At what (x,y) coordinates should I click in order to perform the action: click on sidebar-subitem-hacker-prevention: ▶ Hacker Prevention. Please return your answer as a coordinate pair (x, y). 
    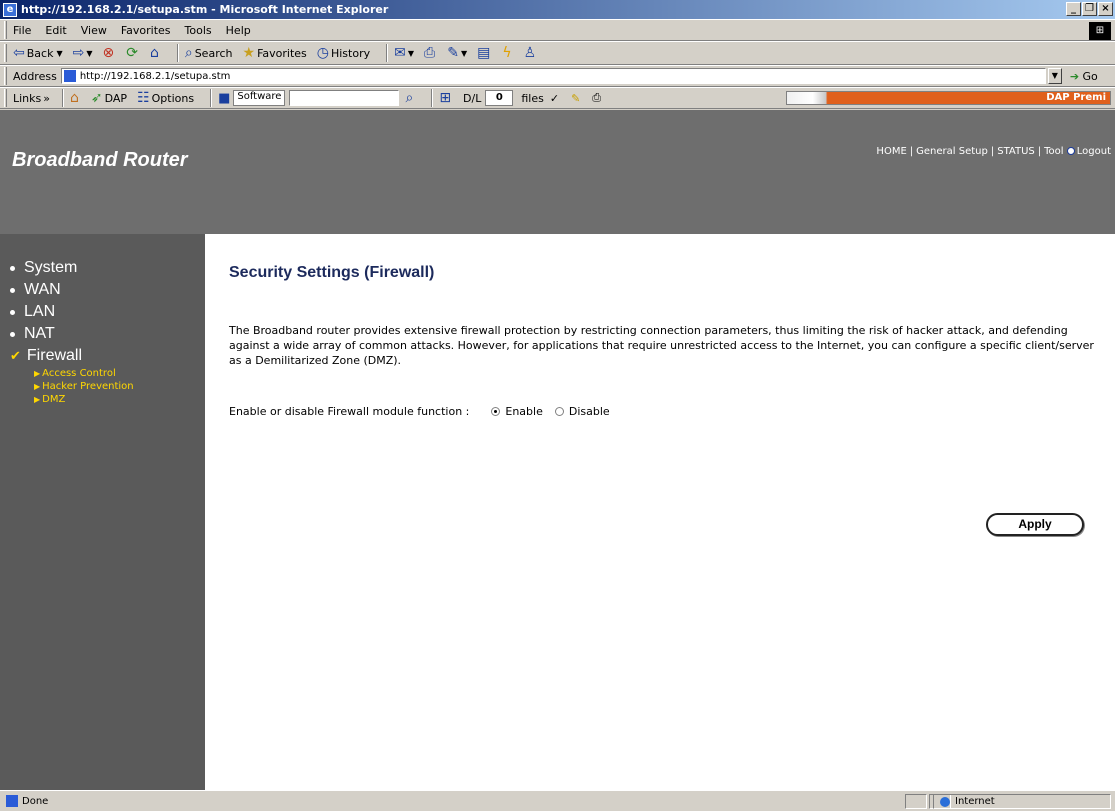
    Looking at the image, I should click on (119, 386).